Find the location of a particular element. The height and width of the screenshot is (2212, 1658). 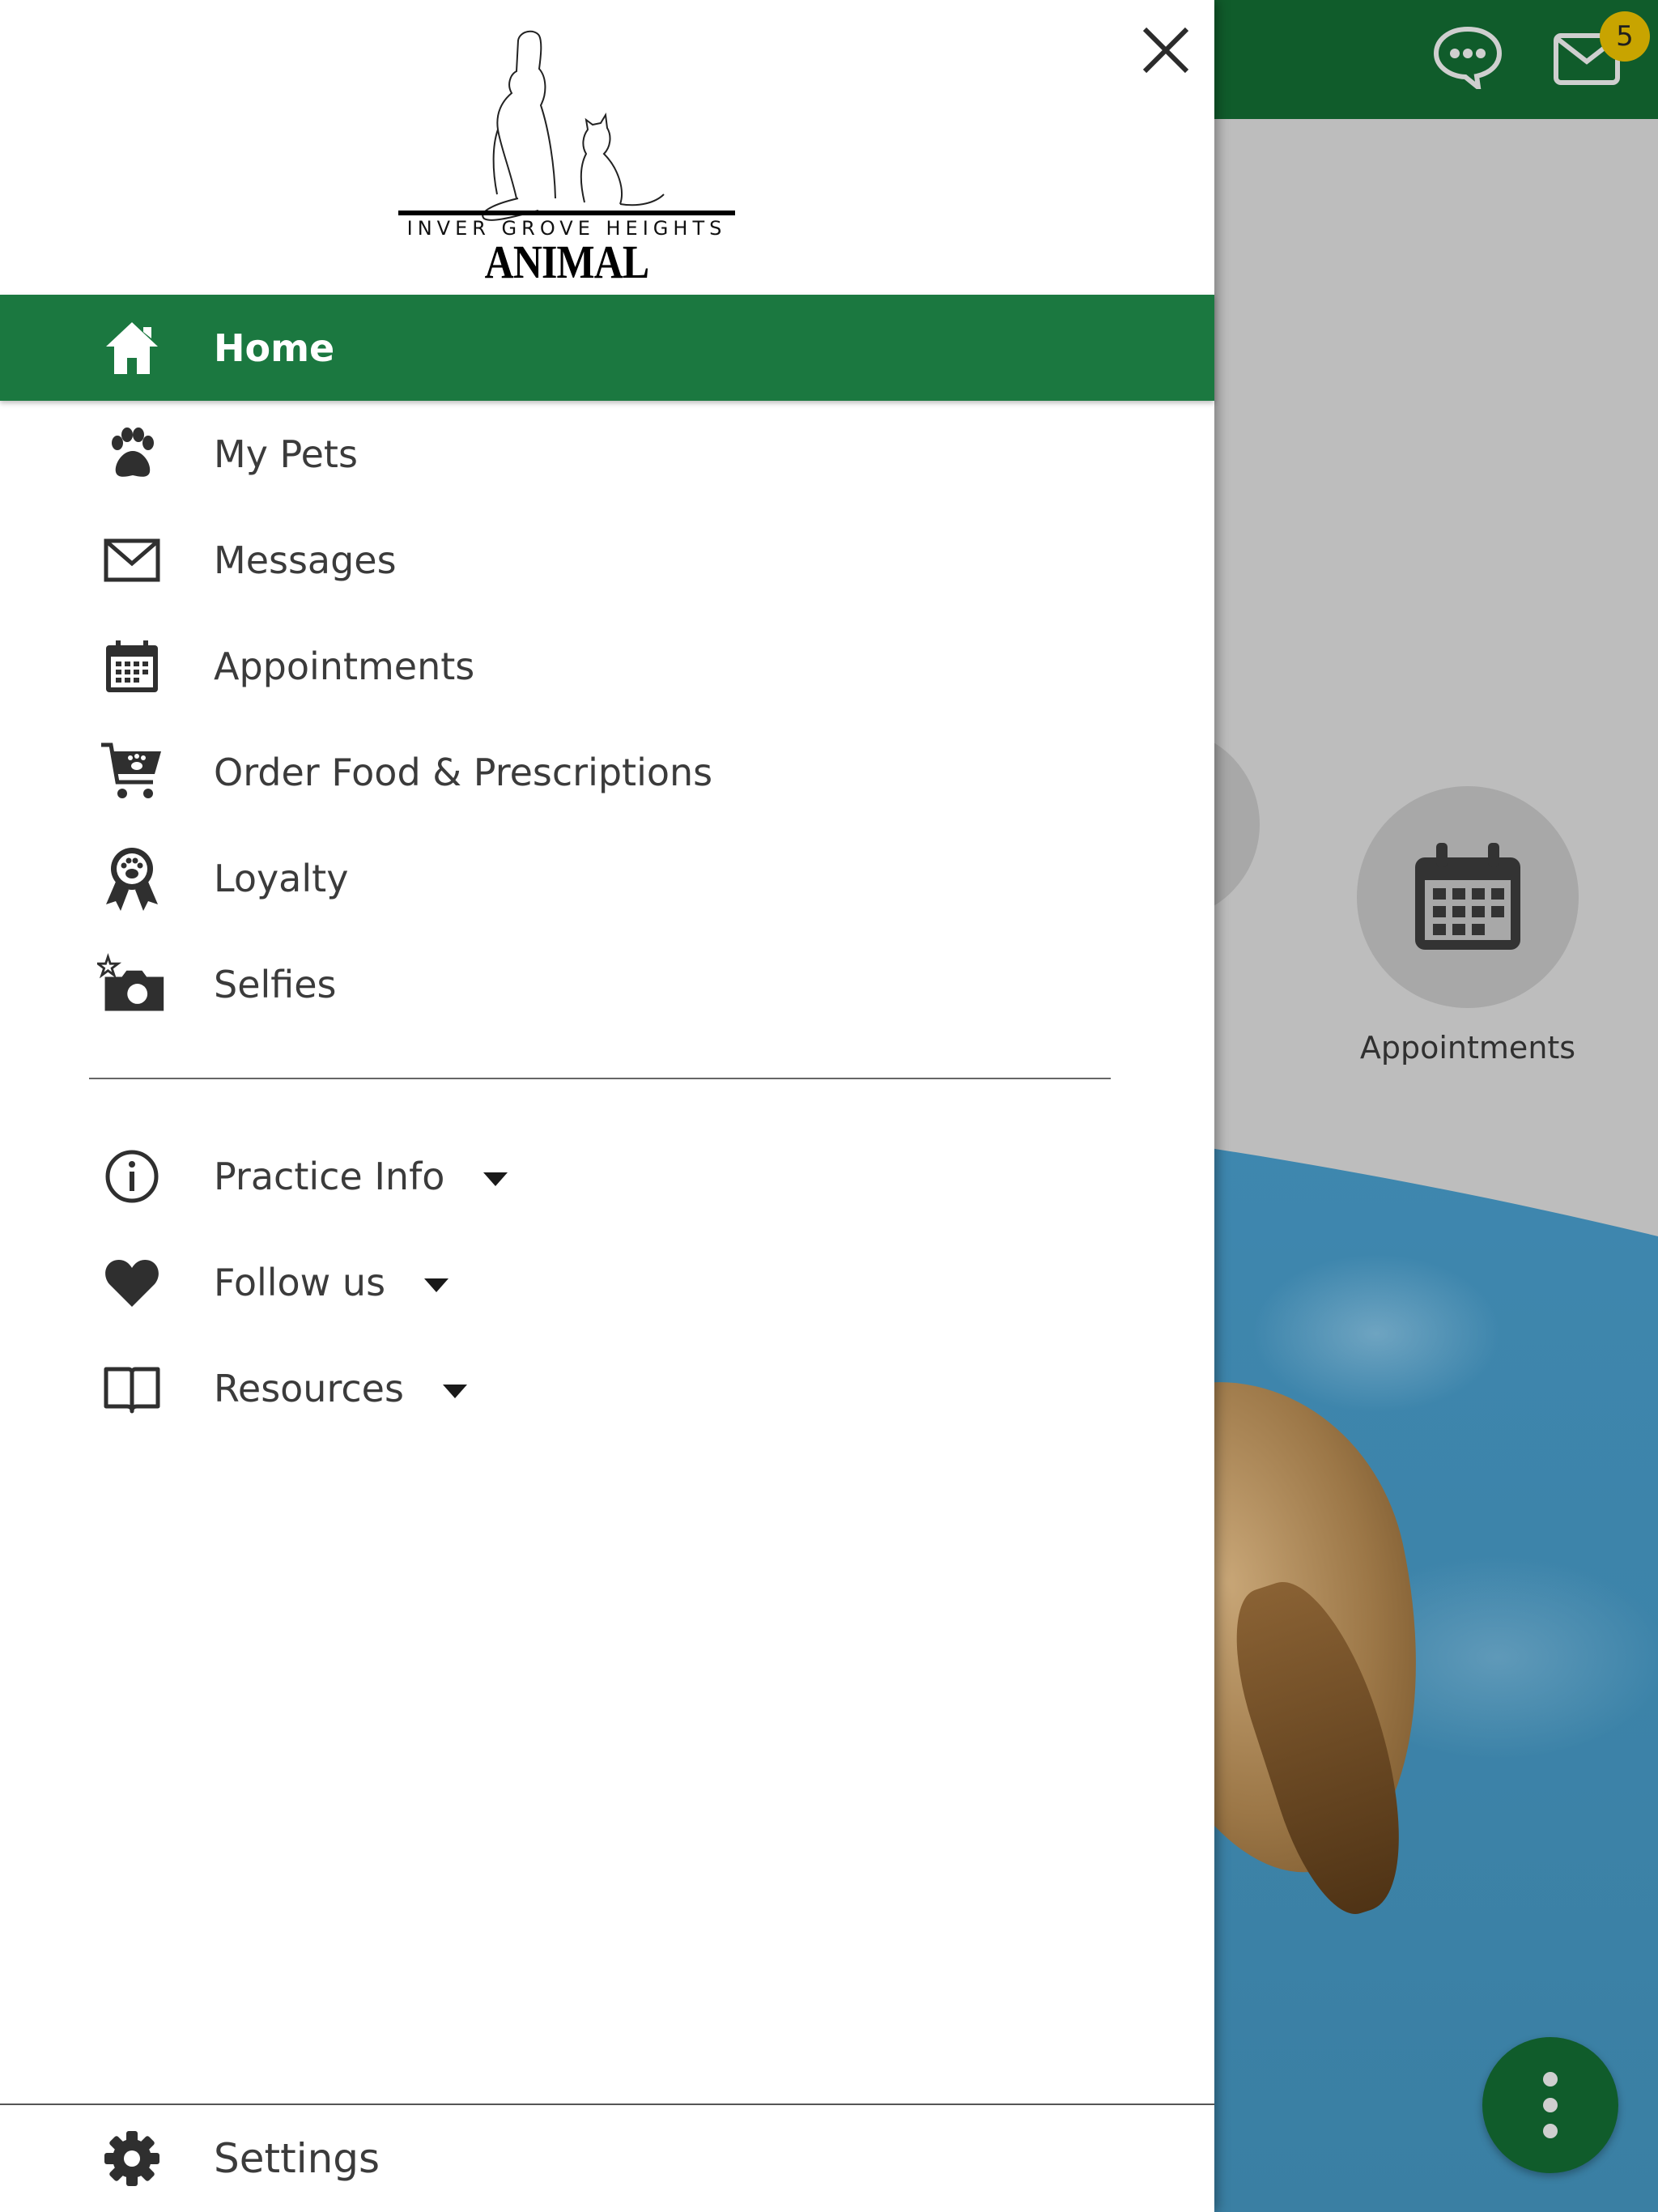

menu-item-label: Practice Info is located at coordinates (329, 1176).